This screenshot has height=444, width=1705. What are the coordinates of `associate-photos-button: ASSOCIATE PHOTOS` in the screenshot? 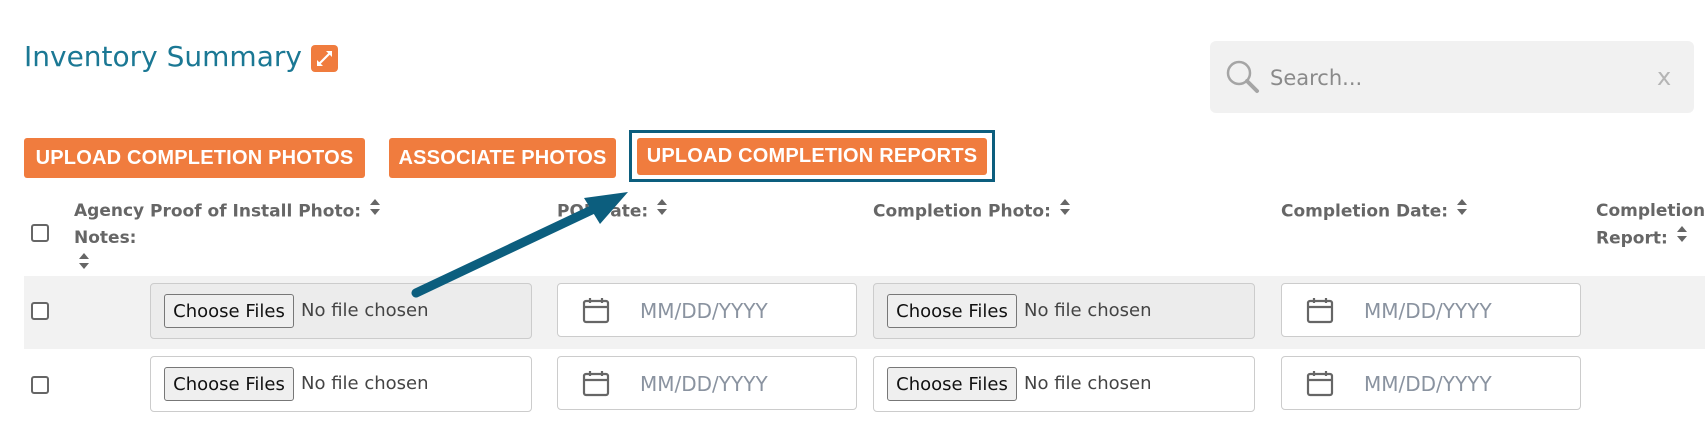 It's located at (502, 158).